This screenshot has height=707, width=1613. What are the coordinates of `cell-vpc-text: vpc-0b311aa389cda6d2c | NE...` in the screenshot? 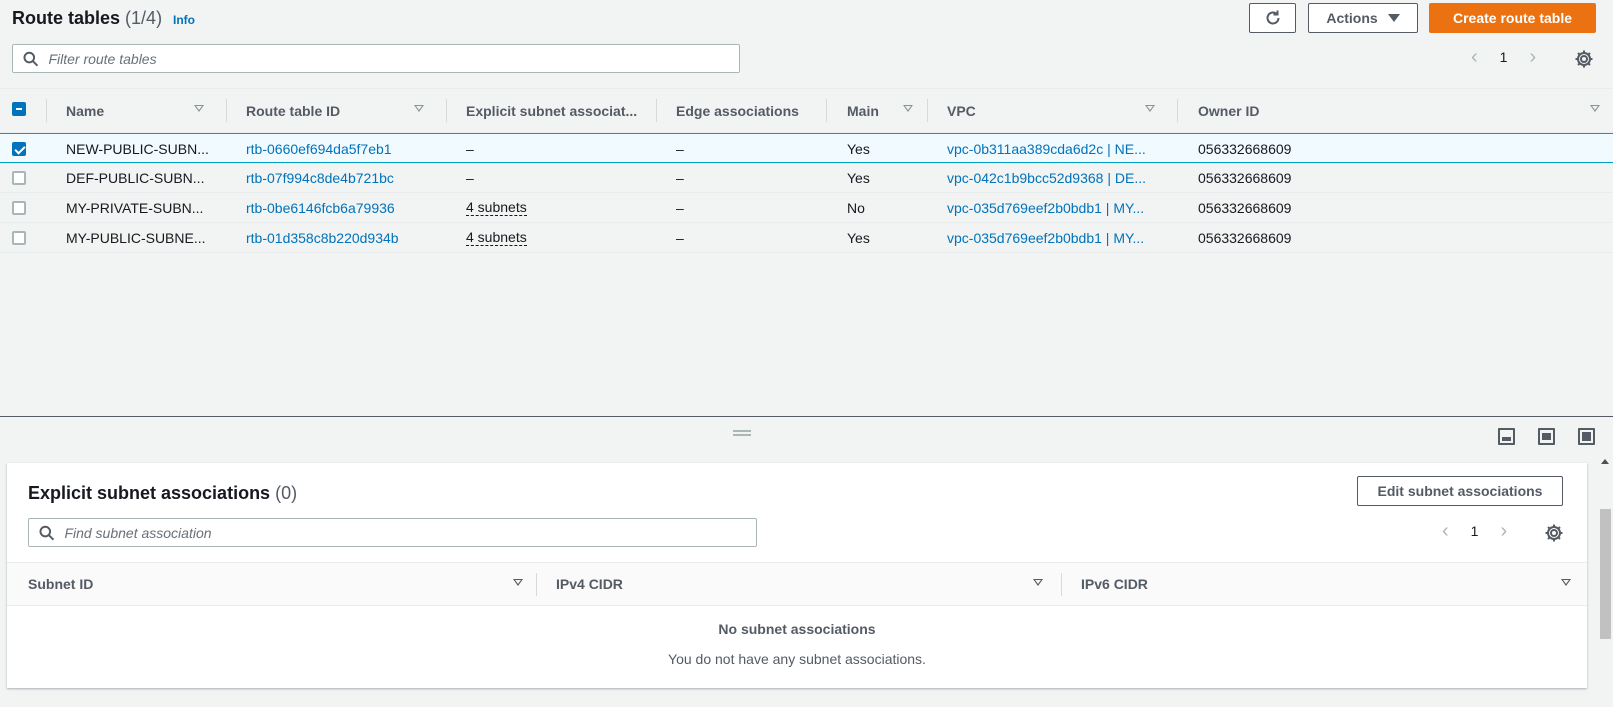 It's located at (1046, 149).